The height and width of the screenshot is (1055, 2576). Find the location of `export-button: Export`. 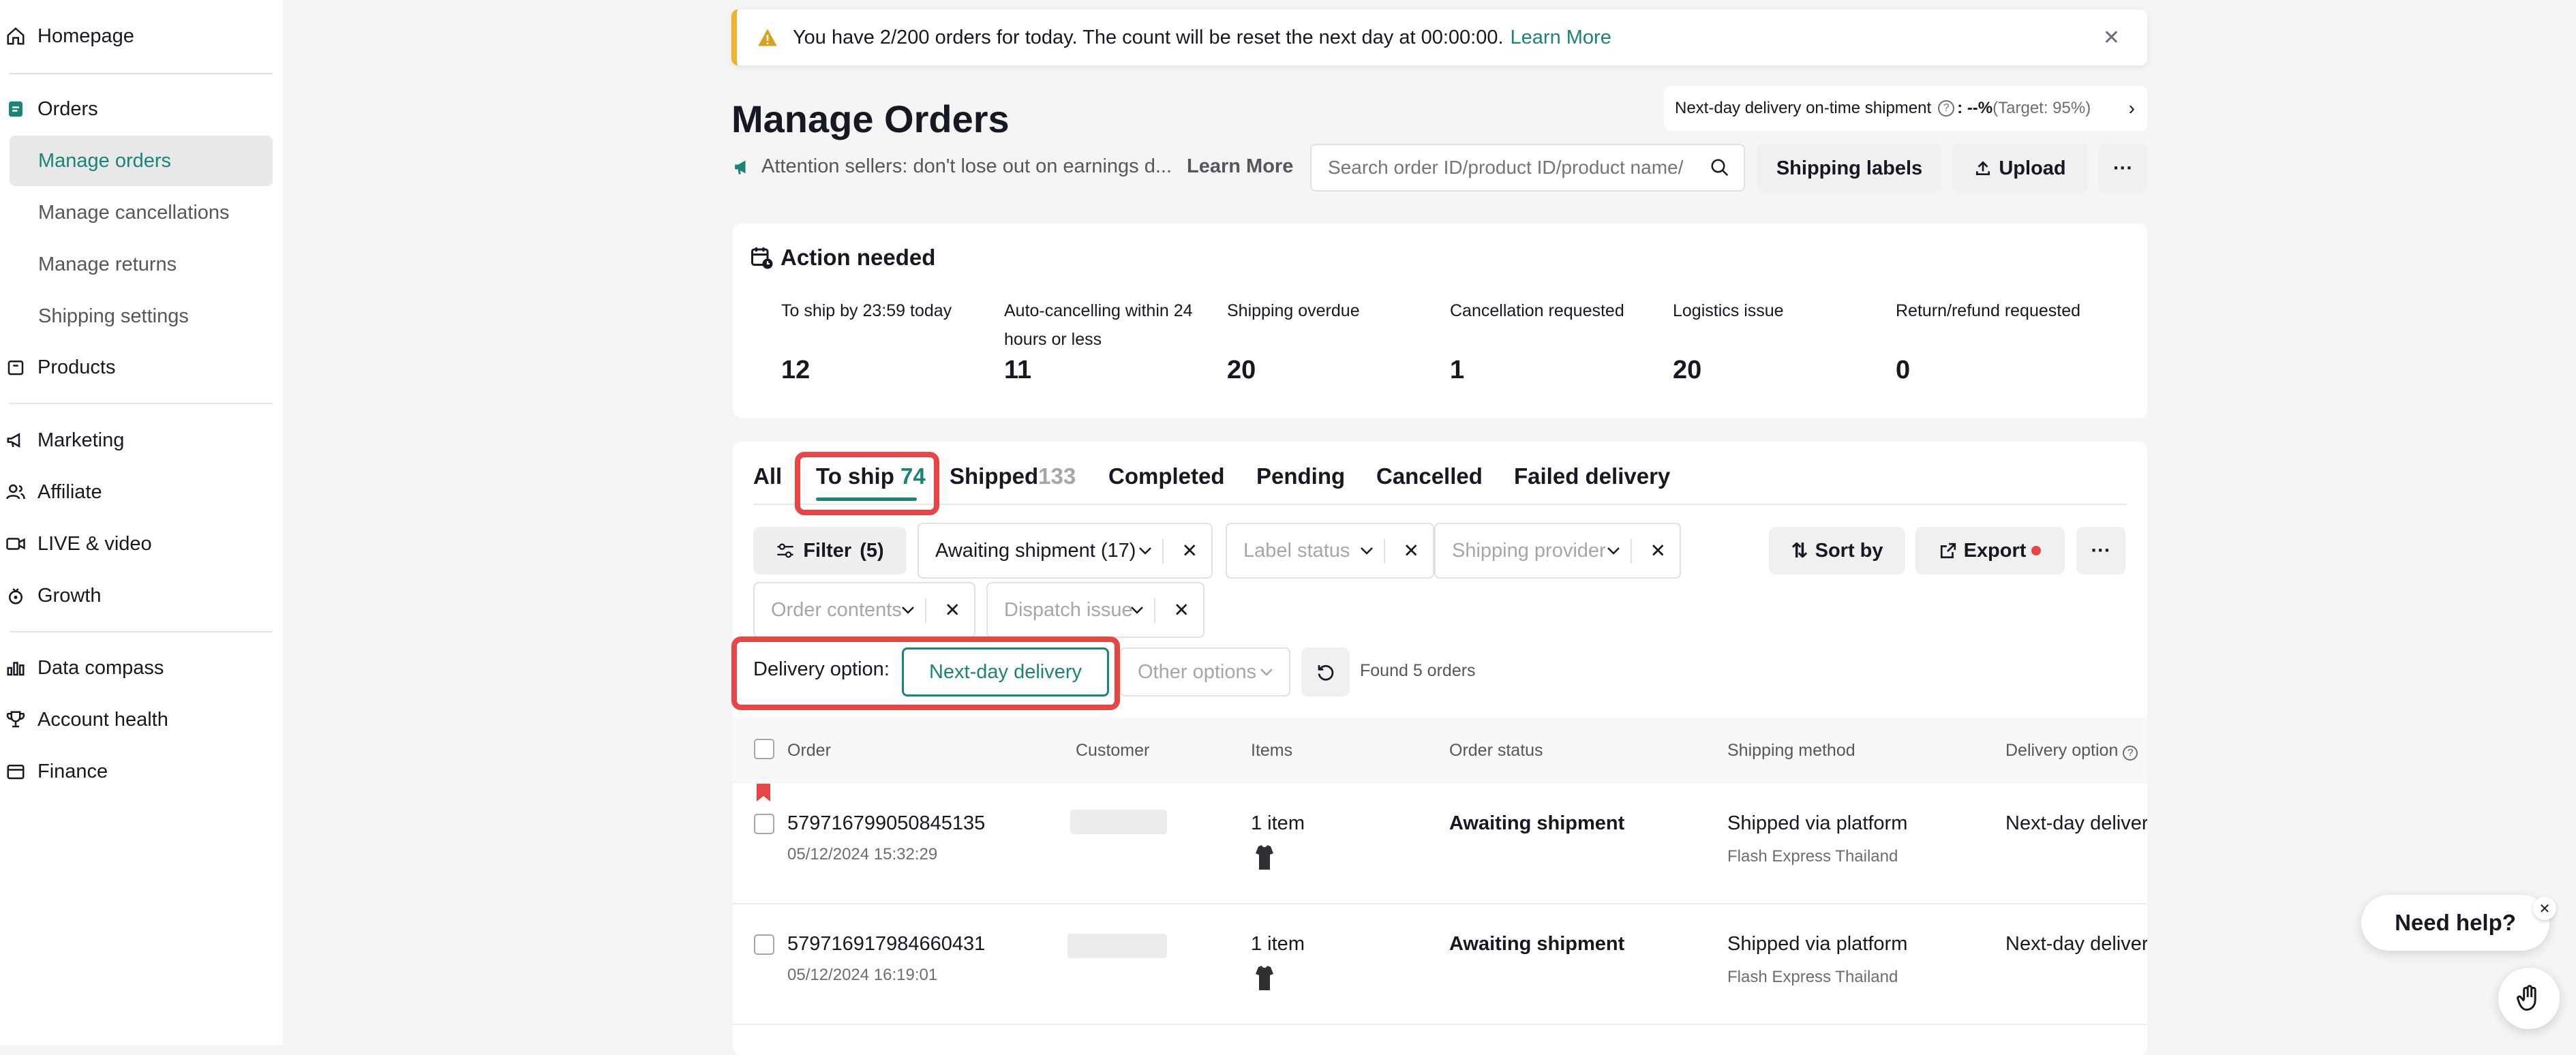

export-button: Export is located at coordinates (1990, 551).